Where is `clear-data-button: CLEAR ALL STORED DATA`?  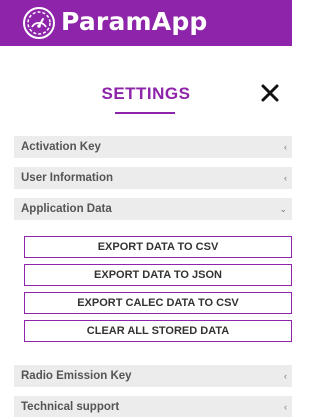
clear-data-button: CLEAR ALL STORED DATA is located at coordinates (158, 331).